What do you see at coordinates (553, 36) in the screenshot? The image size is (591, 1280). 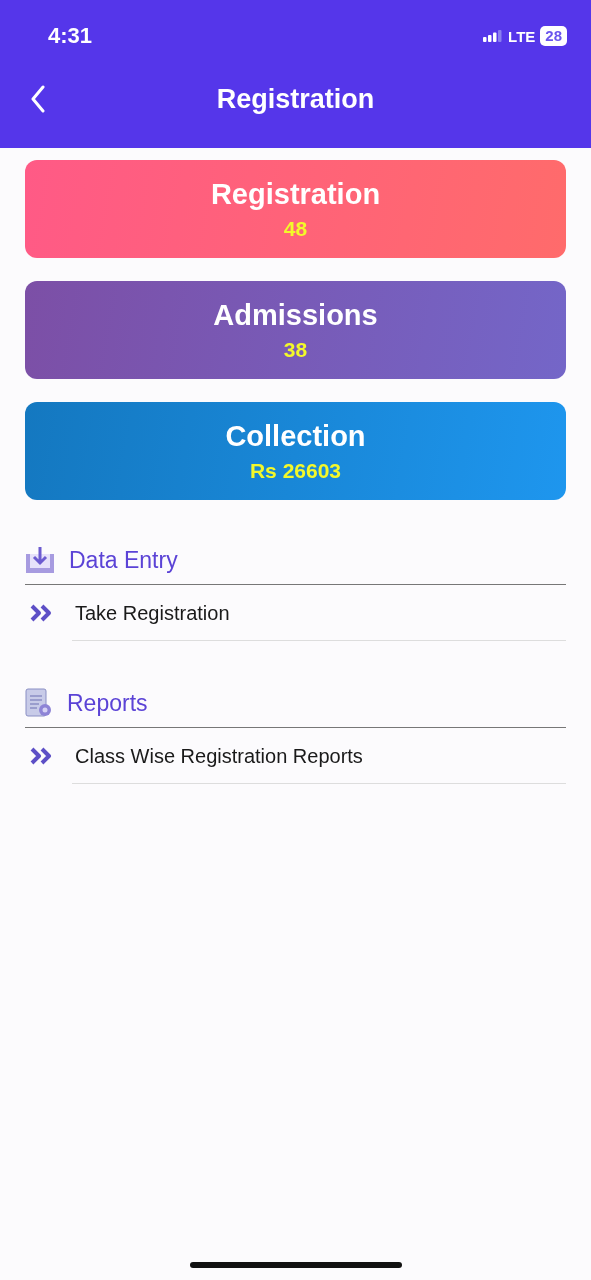 I see `battery-level: 28` at bounding box center [553, 36].